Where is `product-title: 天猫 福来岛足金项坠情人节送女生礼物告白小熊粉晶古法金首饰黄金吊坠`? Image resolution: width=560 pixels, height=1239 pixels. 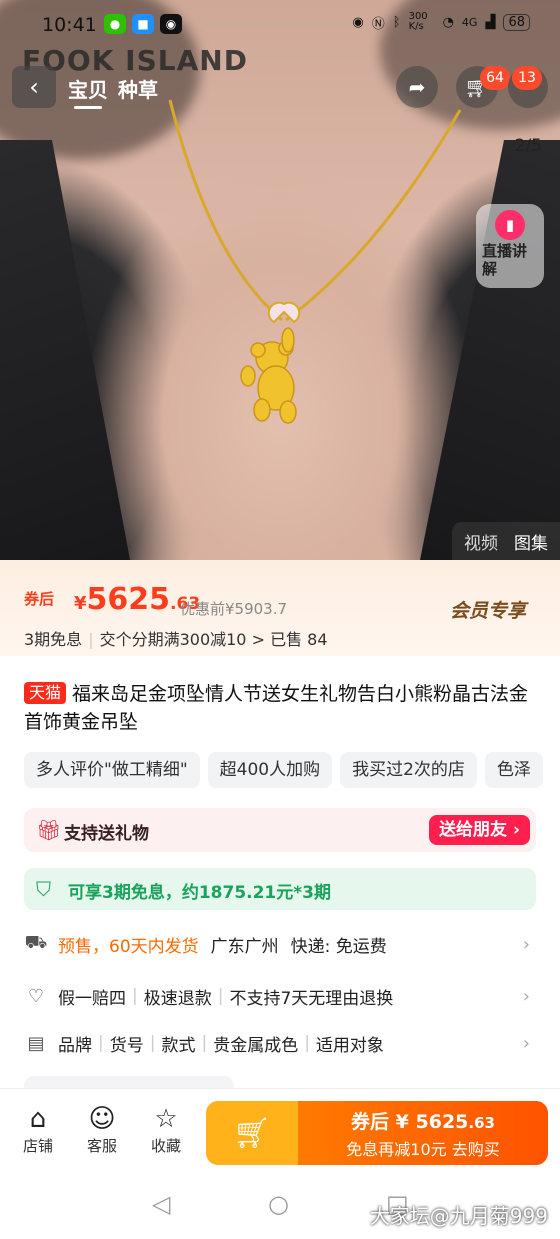 product-title: 天猫 福来岛足金项坠情人节送女生礼物告白小熊粉晶古法金首饰黄金吊坠 is located at coordinates (282, 708).